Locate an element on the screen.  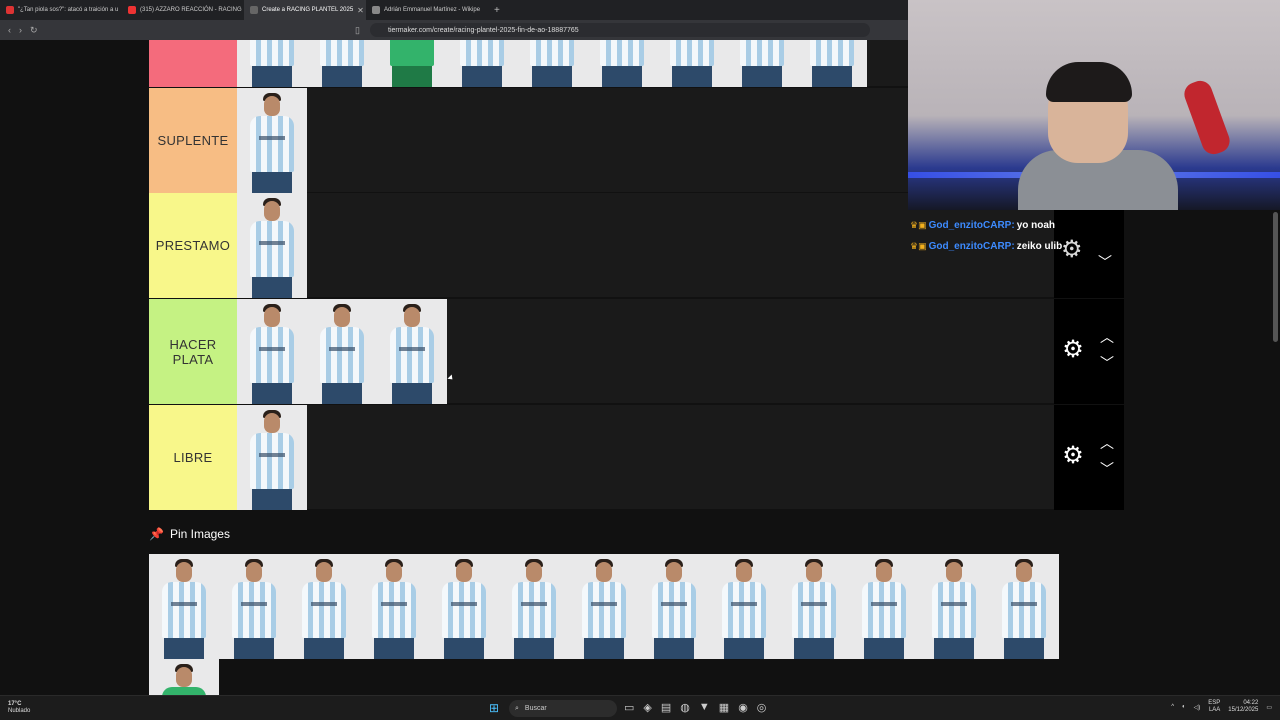
search-placeholder: Buscar is located at coordinates (535, 708).